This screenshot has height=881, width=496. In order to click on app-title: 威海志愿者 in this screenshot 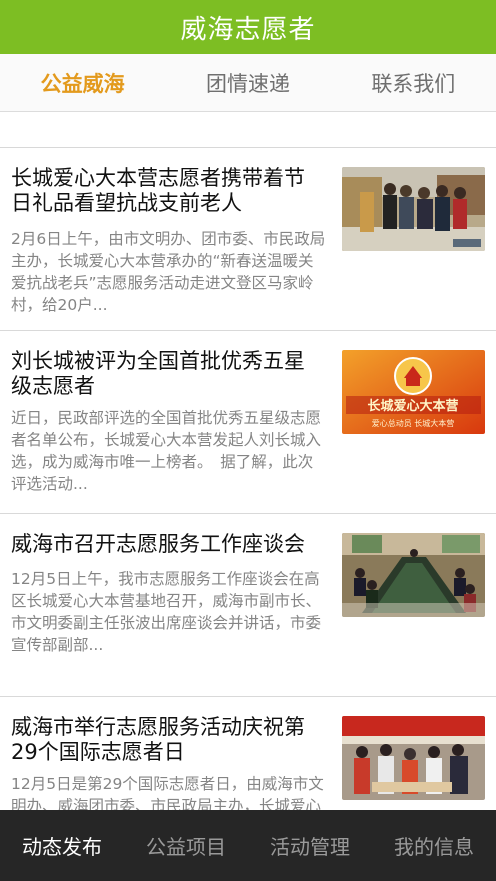, I will do `click(248, 29)`.